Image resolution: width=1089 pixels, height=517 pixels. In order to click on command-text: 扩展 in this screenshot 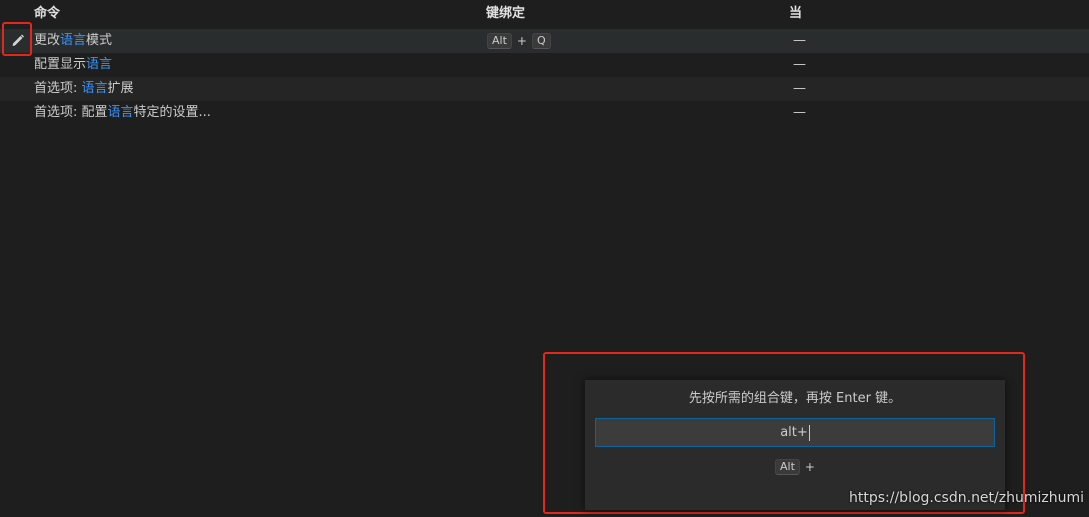, I will do `click(120, 88)`.